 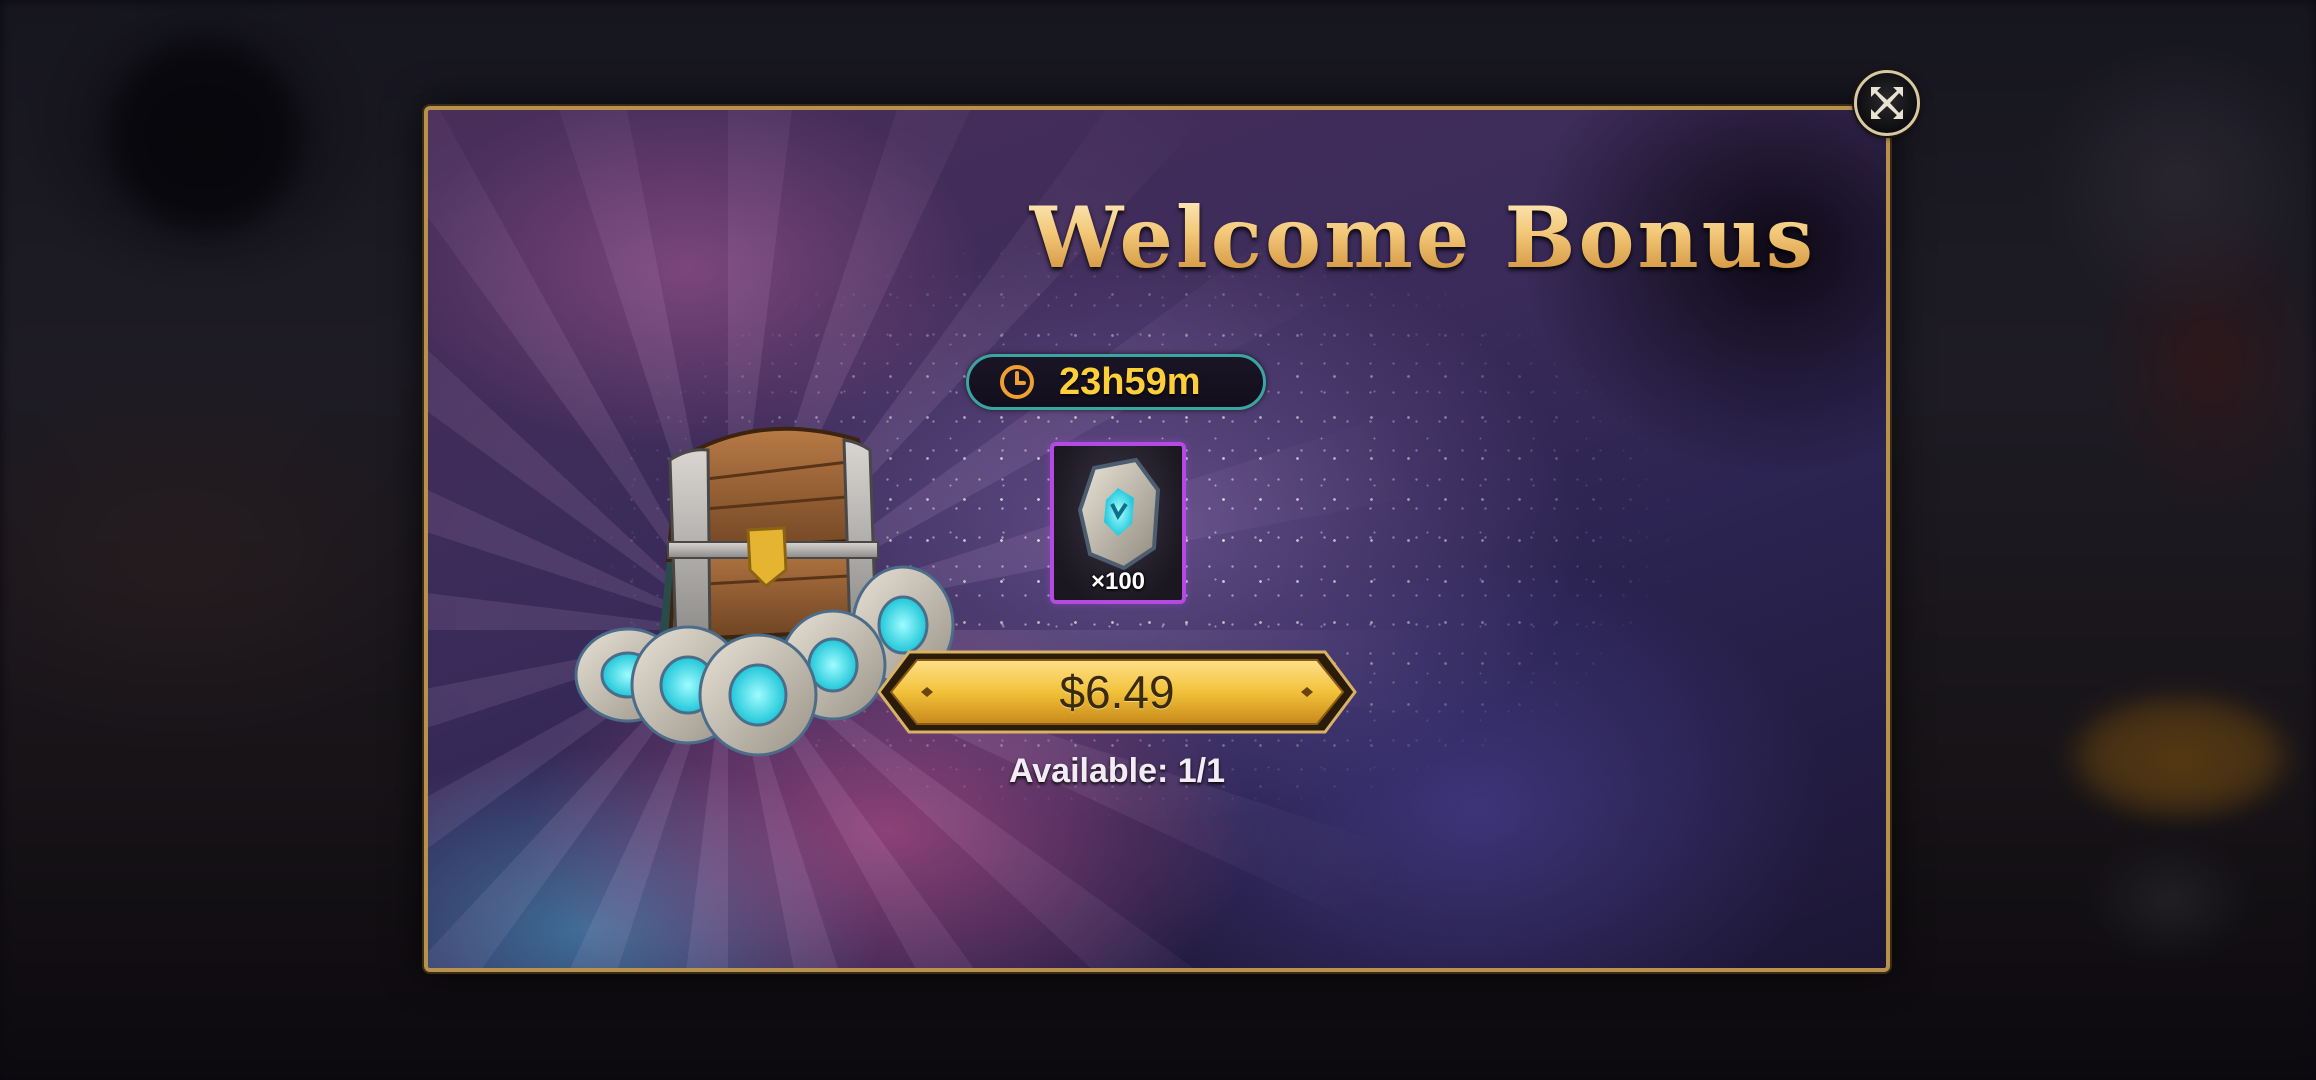 I want to click on close-icon, so click(x=1887, y=103).